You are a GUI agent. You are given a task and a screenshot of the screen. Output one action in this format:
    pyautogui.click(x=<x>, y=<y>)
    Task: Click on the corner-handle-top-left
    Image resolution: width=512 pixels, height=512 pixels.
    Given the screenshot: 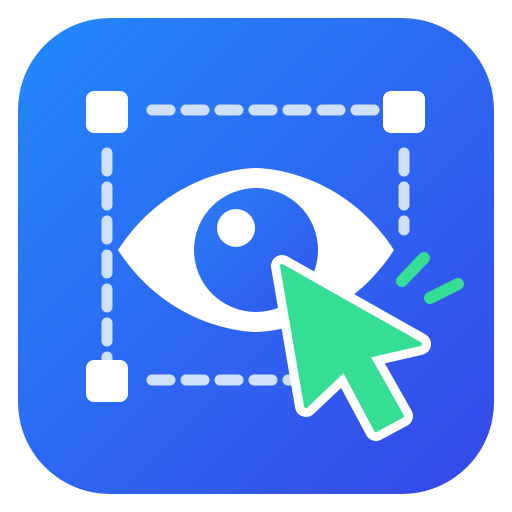 What is the action you would take?
    pyautogui.click(x=107, y=112)
    